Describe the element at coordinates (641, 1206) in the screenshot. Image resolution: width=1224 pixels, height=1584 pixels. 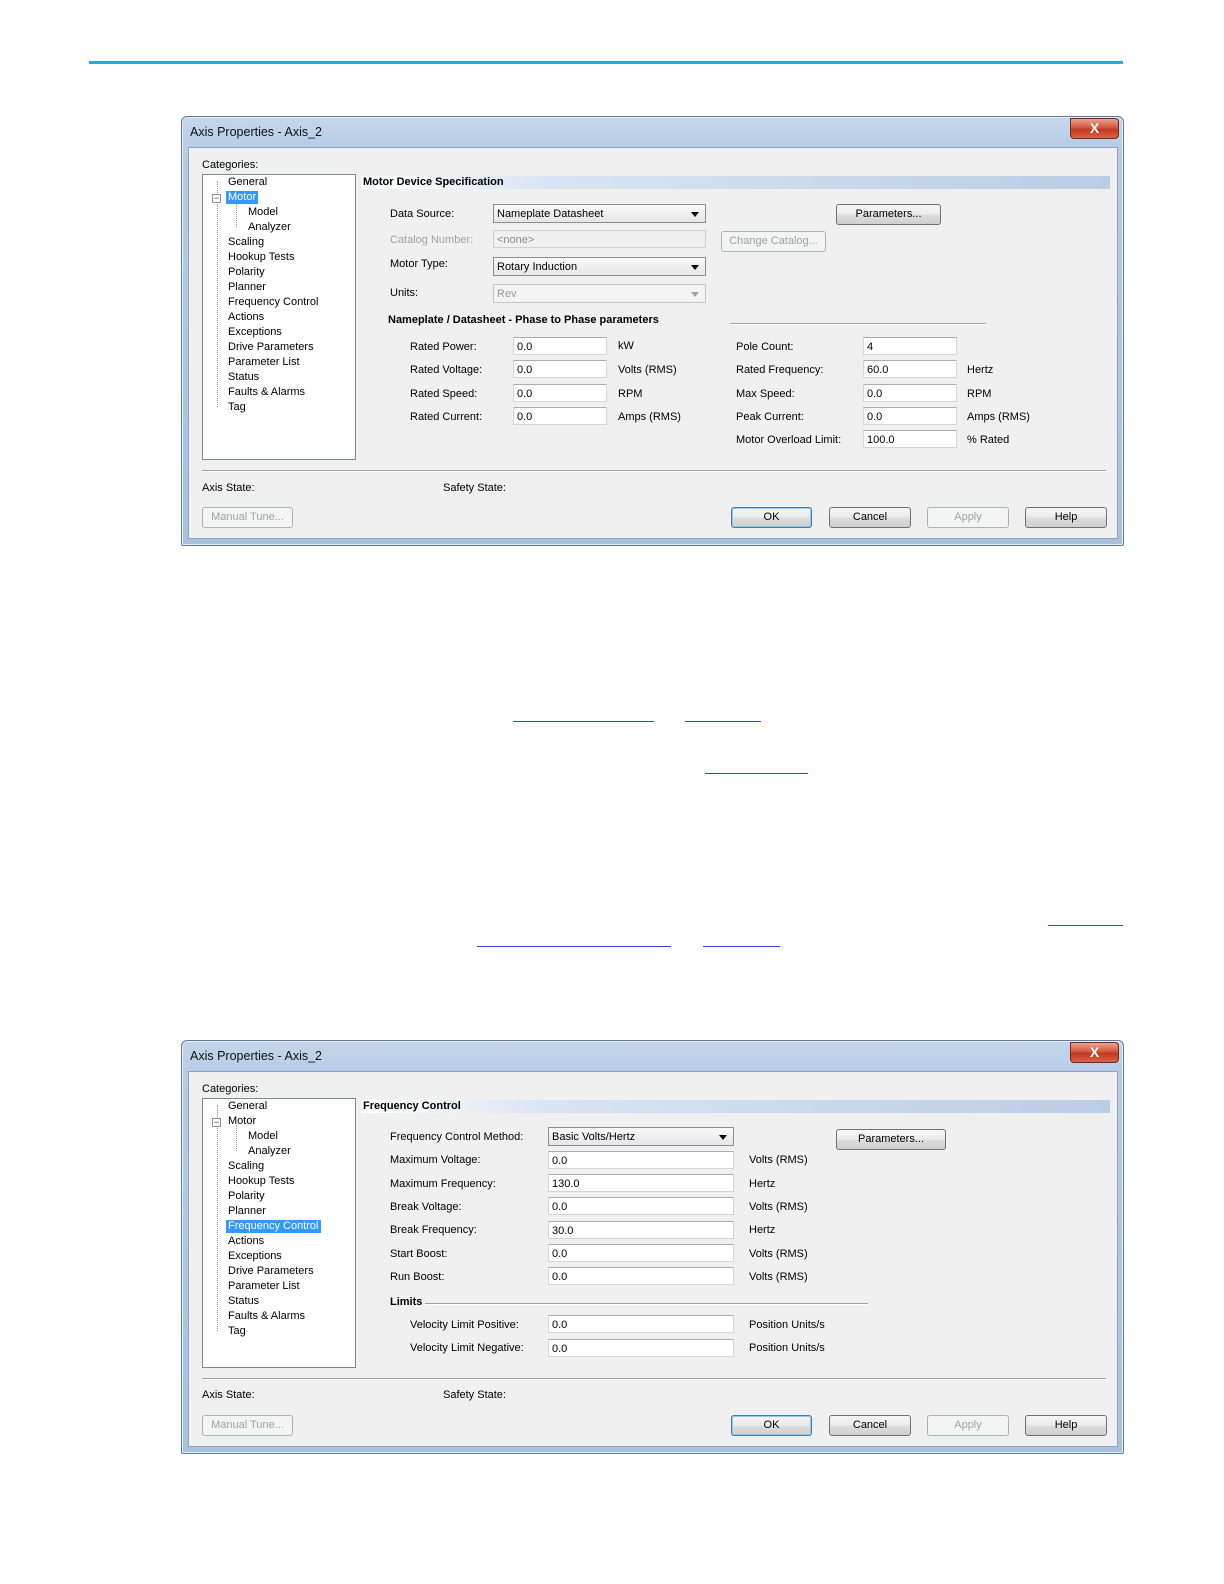
I see `break-voltage-field: 0.0` at that location.